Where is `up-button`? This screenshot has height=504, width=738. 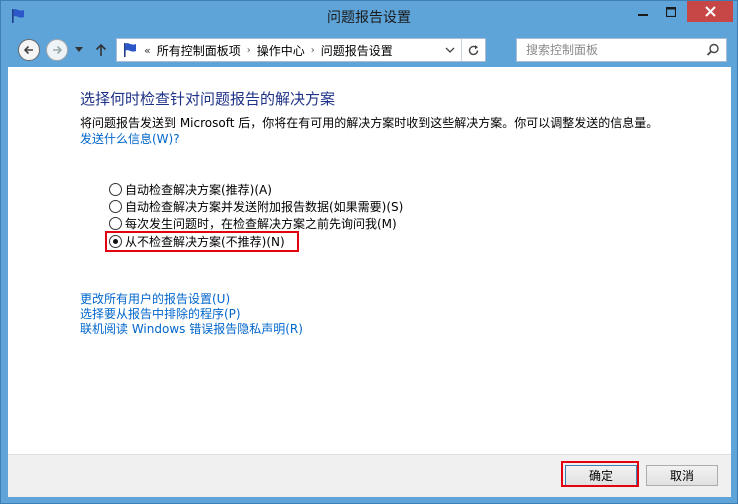 up-button is located at coordinates (101, 50).